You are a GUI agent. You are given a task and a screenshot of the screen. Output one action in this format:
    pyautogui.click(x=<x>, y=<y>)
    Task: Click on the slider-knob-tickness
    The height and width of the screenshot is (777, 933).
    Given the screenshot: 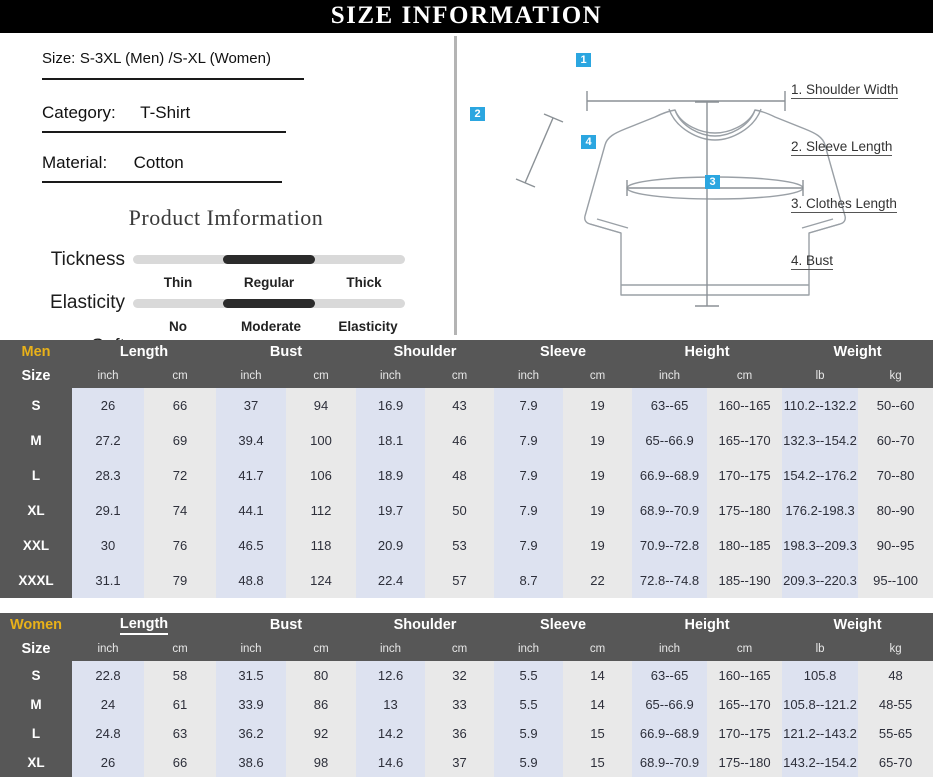 What is the action you would take?
    pyautogui.click(x=269, y=259)
    